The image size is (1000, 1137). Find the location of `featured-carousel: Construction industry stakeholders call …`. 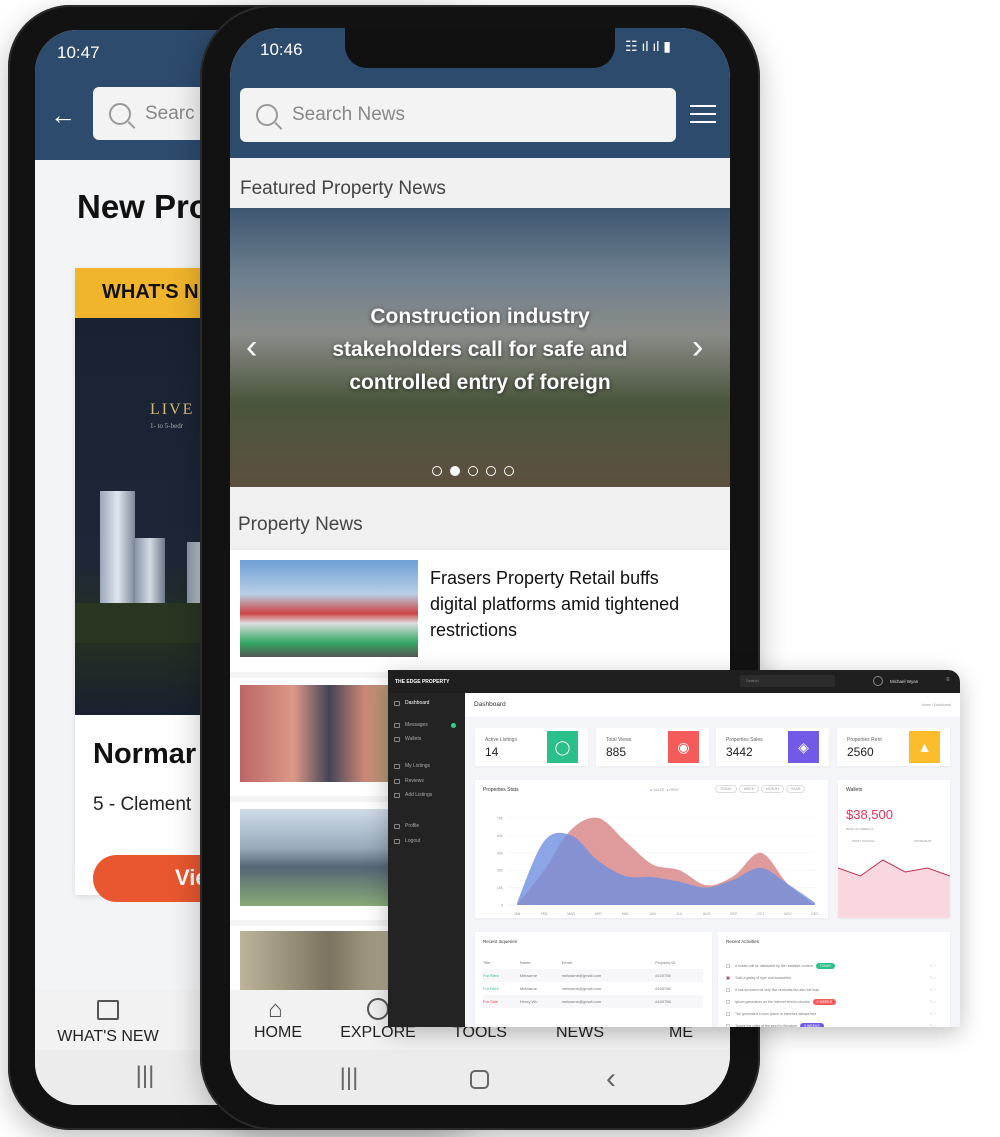

featured-carousel: Construction industry stakeholders call … is located at coordinates (480, 347).